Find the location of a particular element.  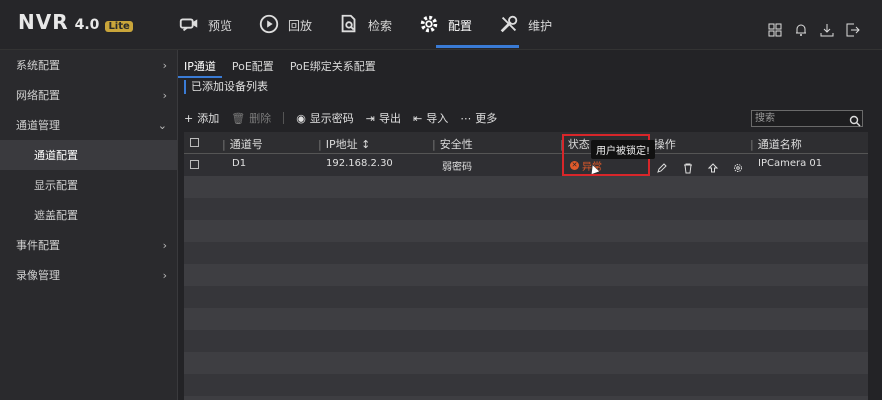

logo-version: 4.0 is located at coordinates (87, 25).